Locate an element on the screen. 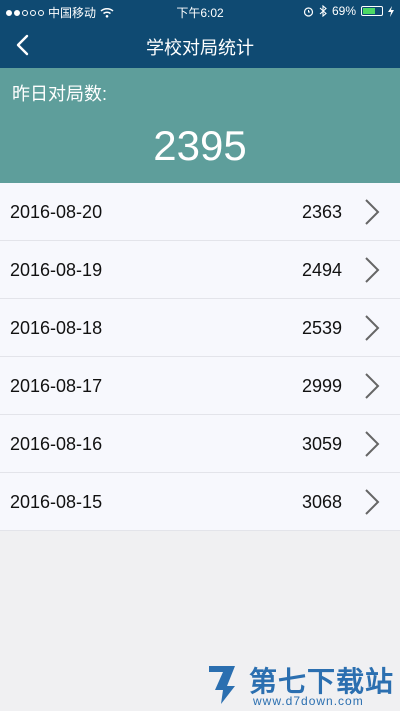 This screenshot has height=711, width=400. battery-fill is located at coordinates (369, 11).